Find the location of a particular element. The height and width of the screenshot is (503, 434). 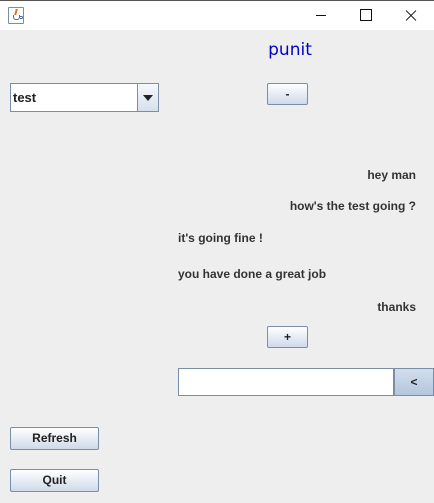

maximize-button is located at coordinates (365, 15).